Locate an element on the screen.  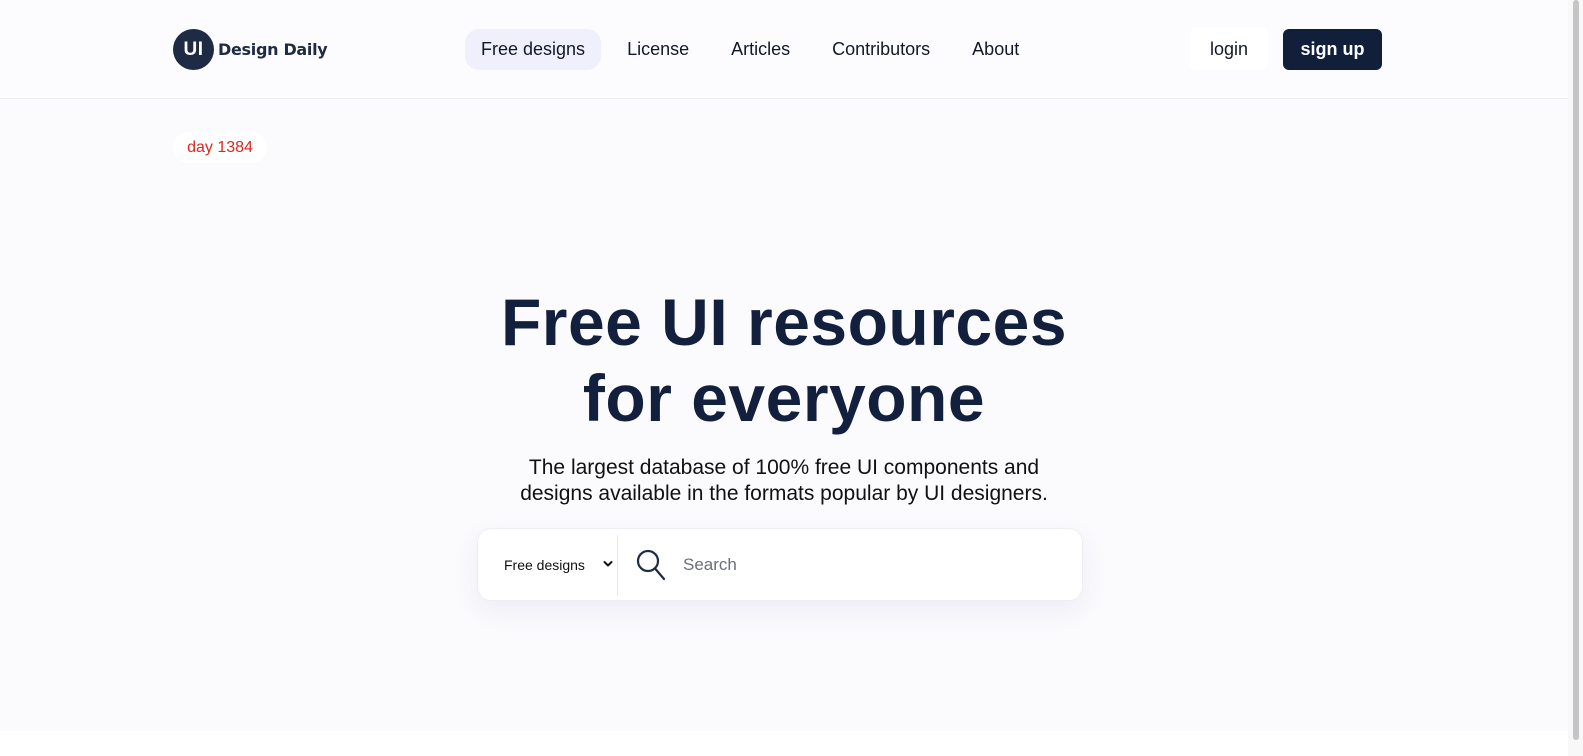
logo: UI Design Daily is located at coordinates (250, 49).